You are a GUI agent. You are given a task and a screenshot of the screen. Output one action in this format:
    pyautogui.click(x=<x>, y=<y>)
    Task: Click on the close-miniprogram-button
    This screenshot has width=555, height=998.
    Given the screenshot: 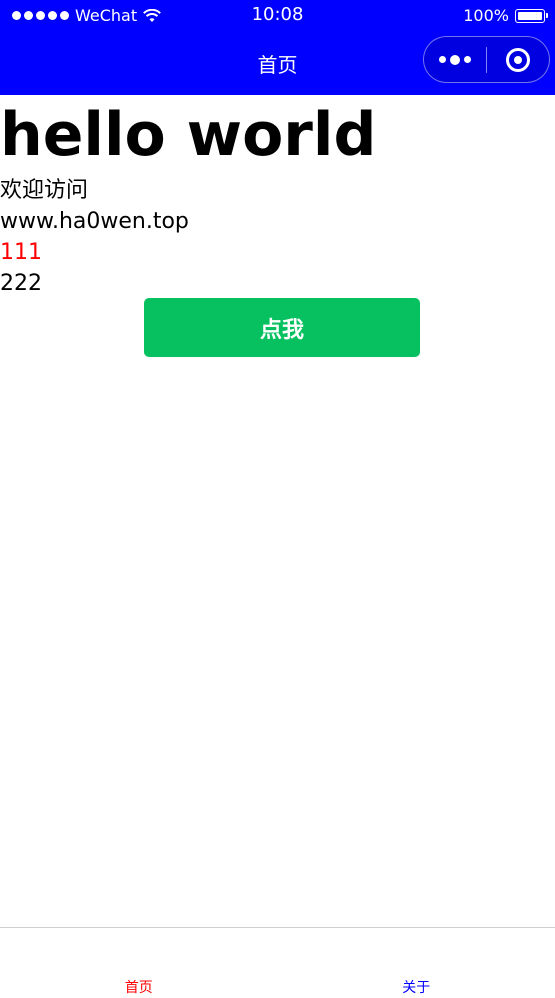 What is the action you would take?
    pyautogui.click(x=518, y=59)
    